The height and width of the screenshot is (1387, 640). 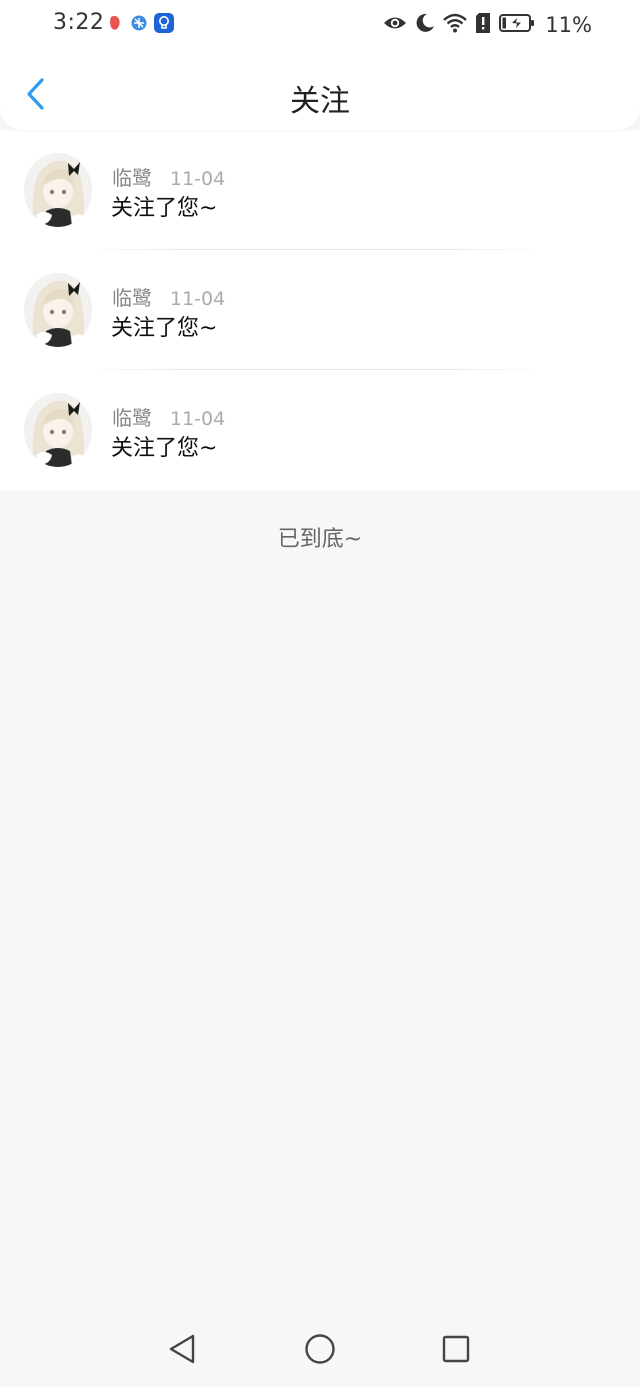 I want to click on navigation-bar, so click(x=320, y=1351).